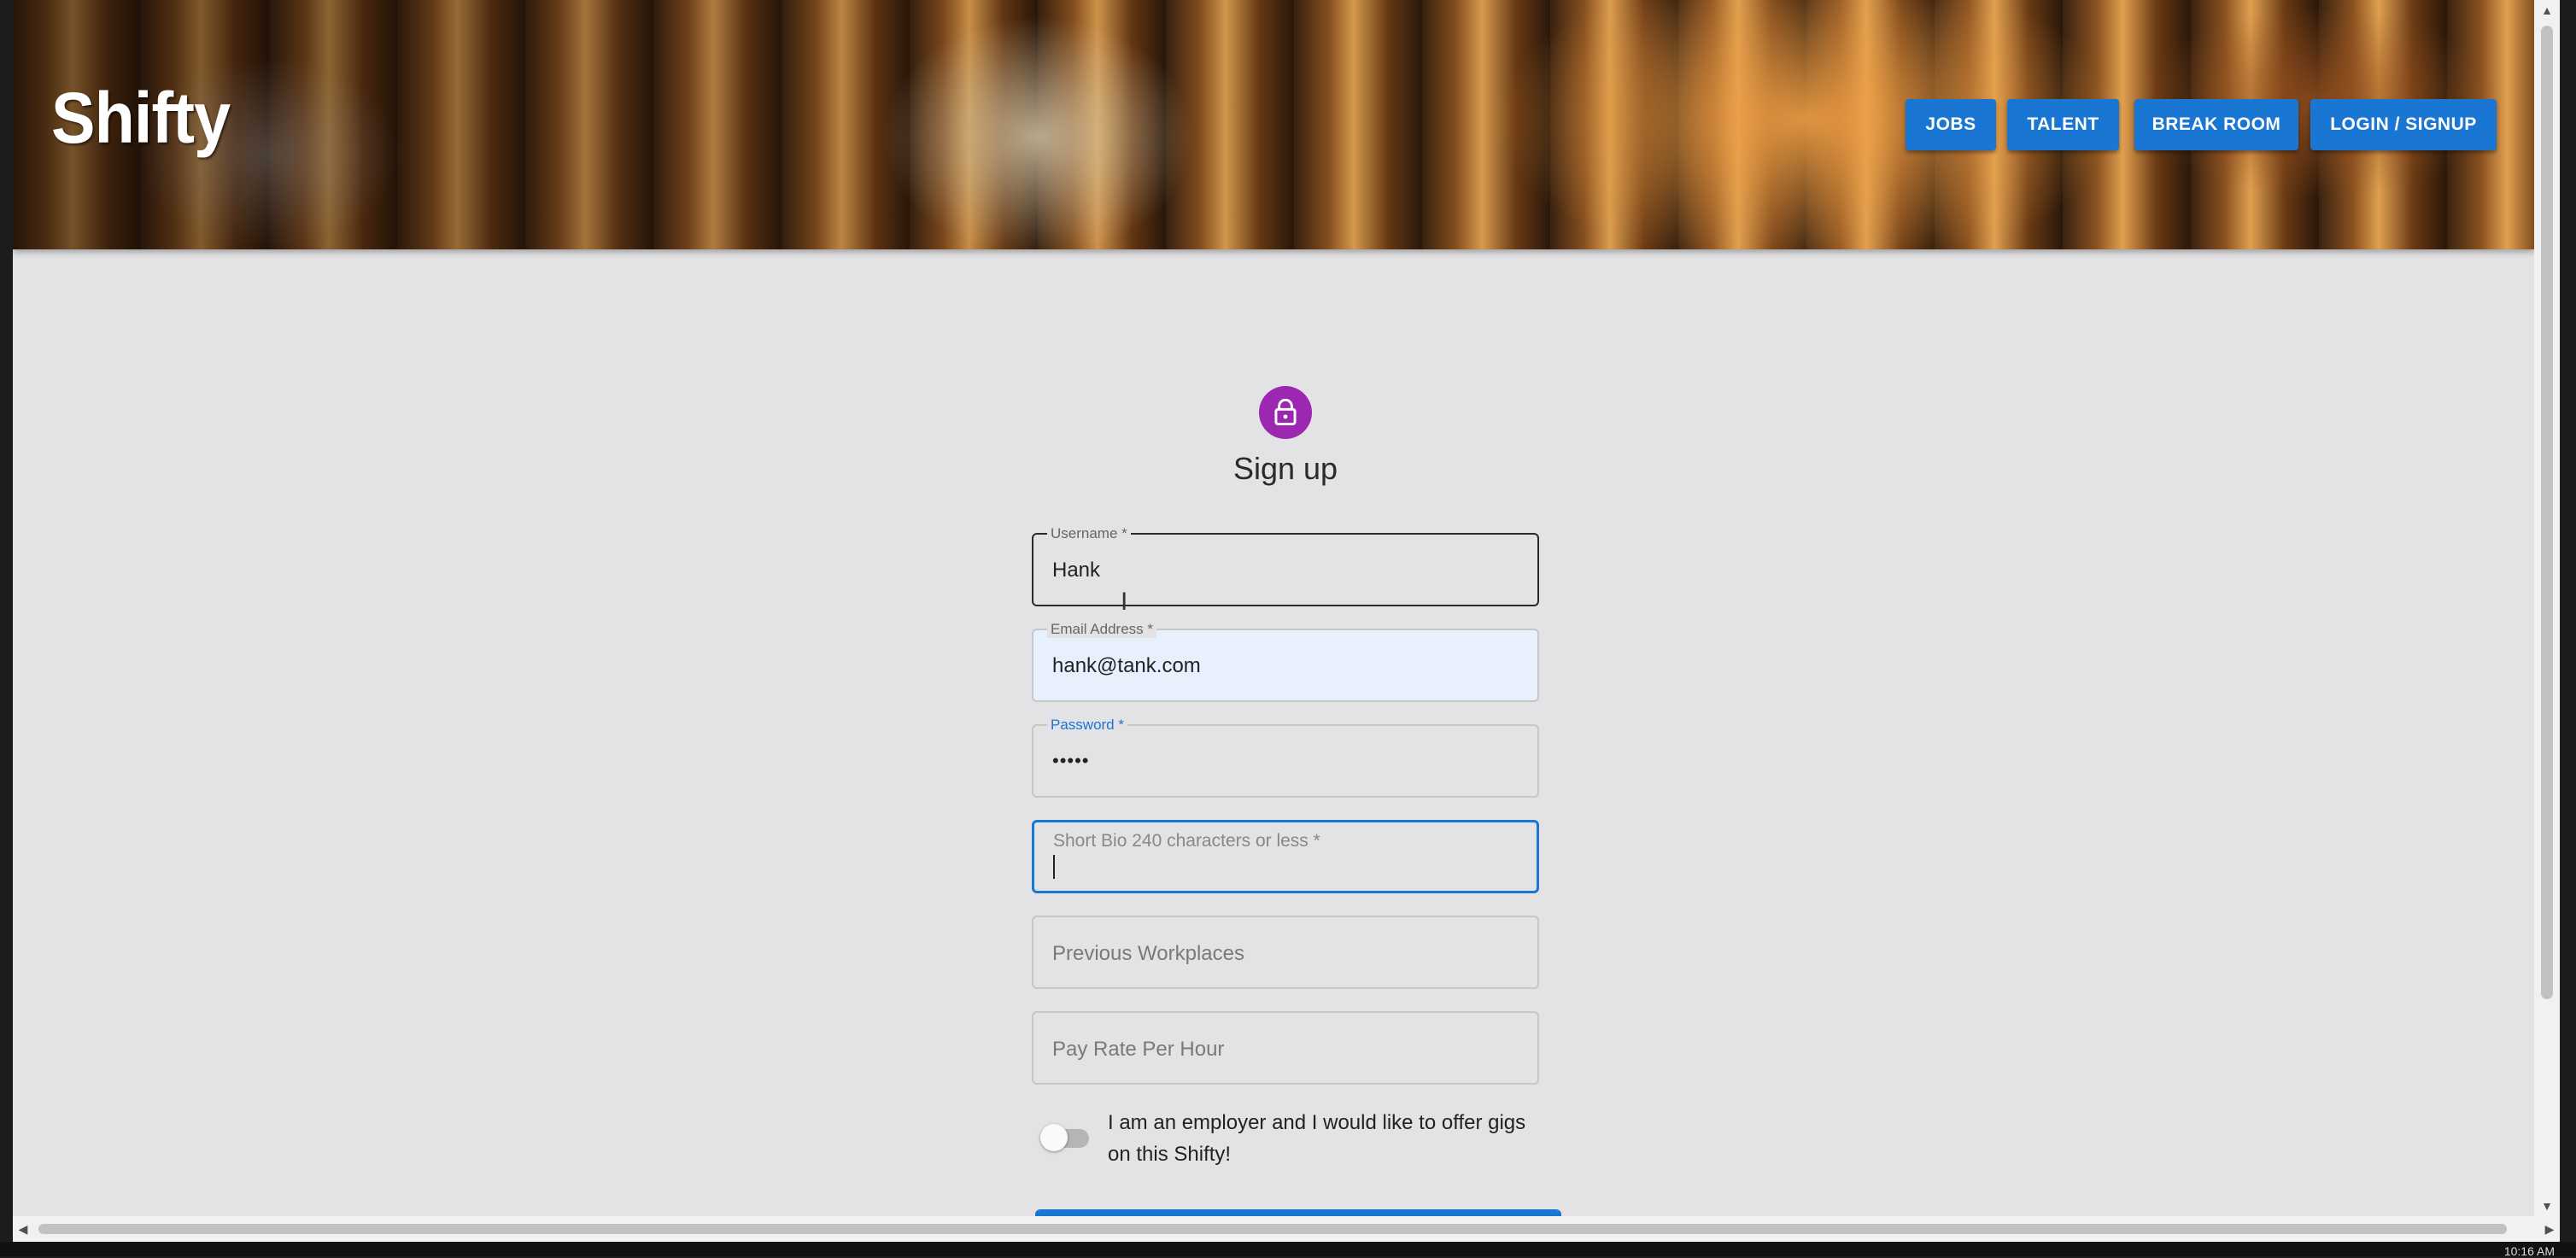 This screenshot has width=2576, height=1258. What do you see at coordinates (2547, 1206) in the screenshot?
I see `scroll-down-icon: ▼` at bounding box center [2547, 1206].